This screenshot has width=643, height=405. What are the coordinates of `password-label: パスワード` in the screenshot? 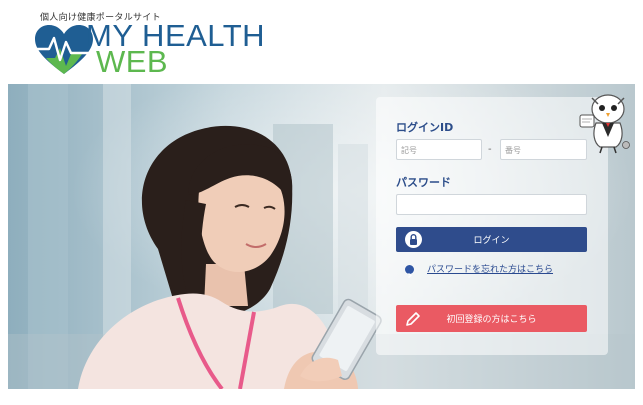 It's located at (423, 182).